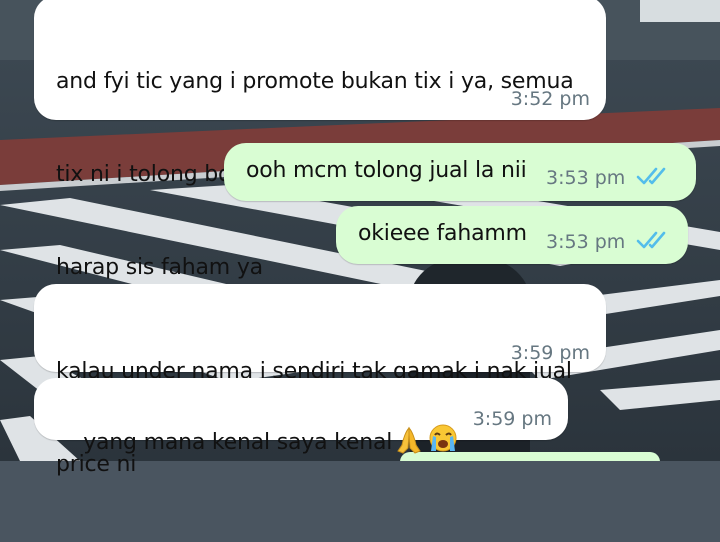 The image size is (720, 542). Describe the element at coordinates (550, 99) in the screenshot. I see `message-timestamp: 3:52 pm` at that location.